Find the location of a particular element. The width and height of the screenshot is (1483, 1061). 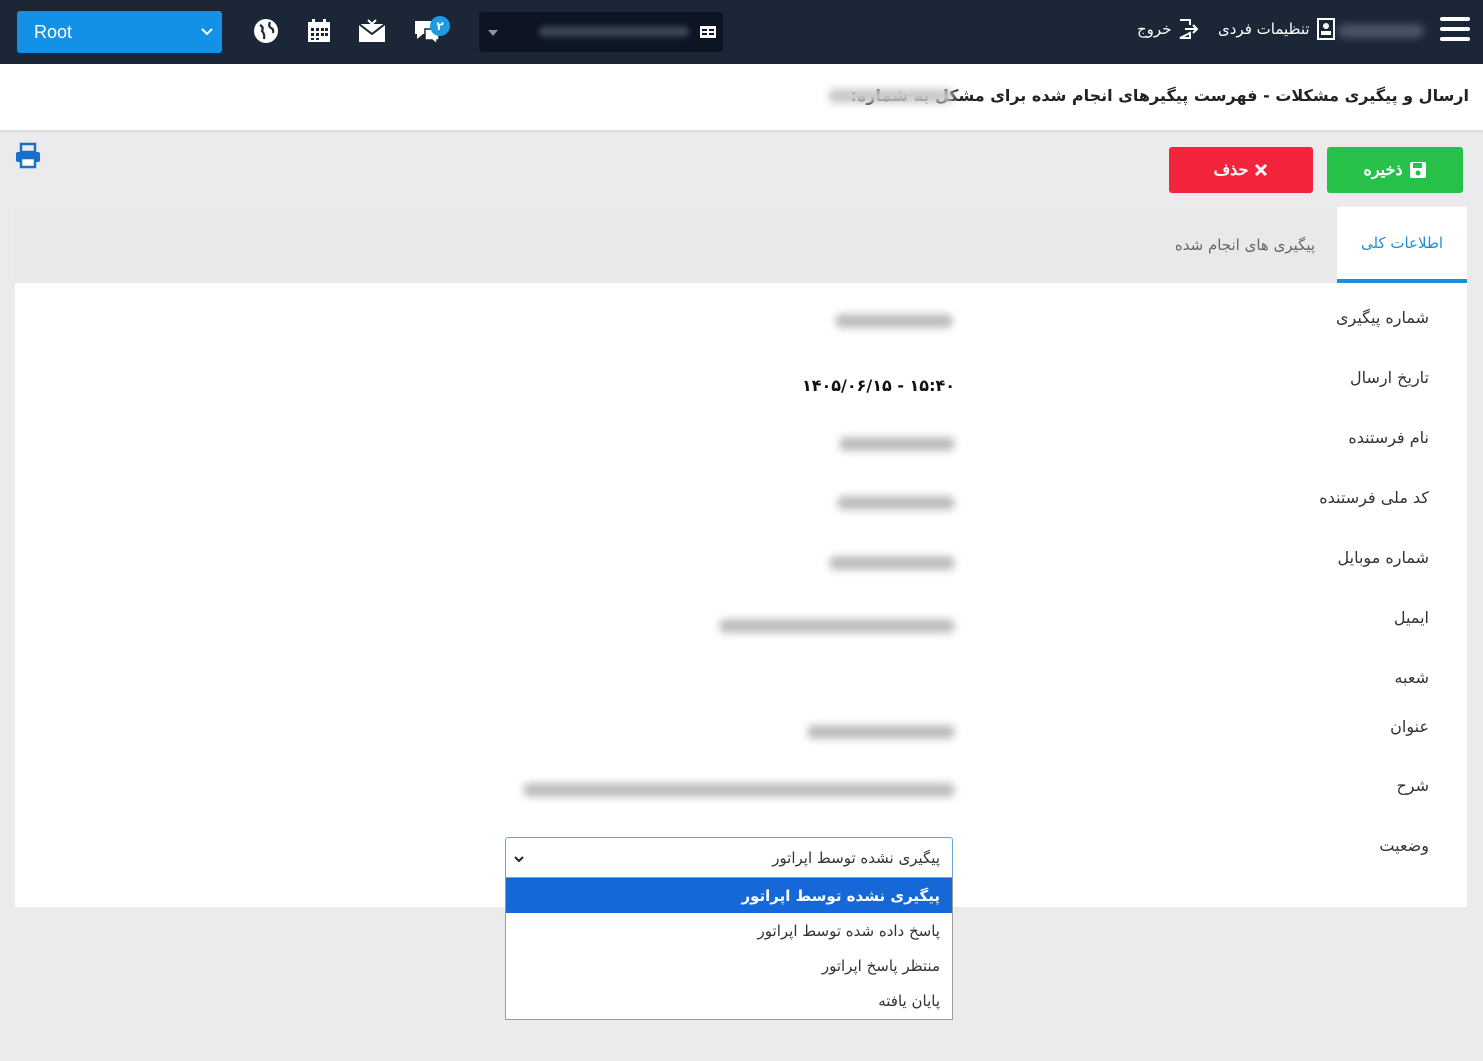

branch-label: شعبه is located at coordinates (1411, 677).